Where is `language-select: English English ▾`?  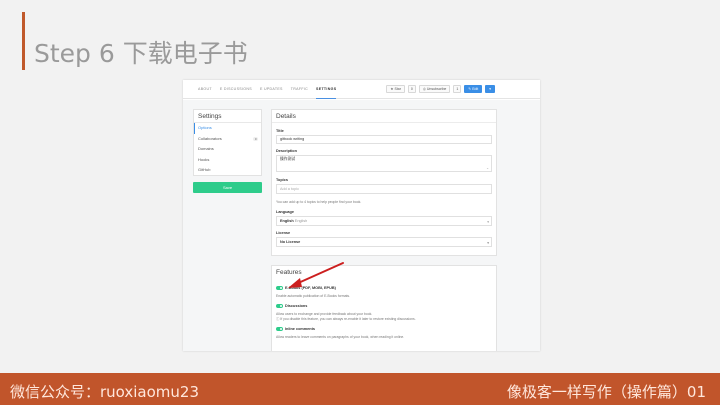
language-select: English English ▾ is located at coordinates (384, 221).